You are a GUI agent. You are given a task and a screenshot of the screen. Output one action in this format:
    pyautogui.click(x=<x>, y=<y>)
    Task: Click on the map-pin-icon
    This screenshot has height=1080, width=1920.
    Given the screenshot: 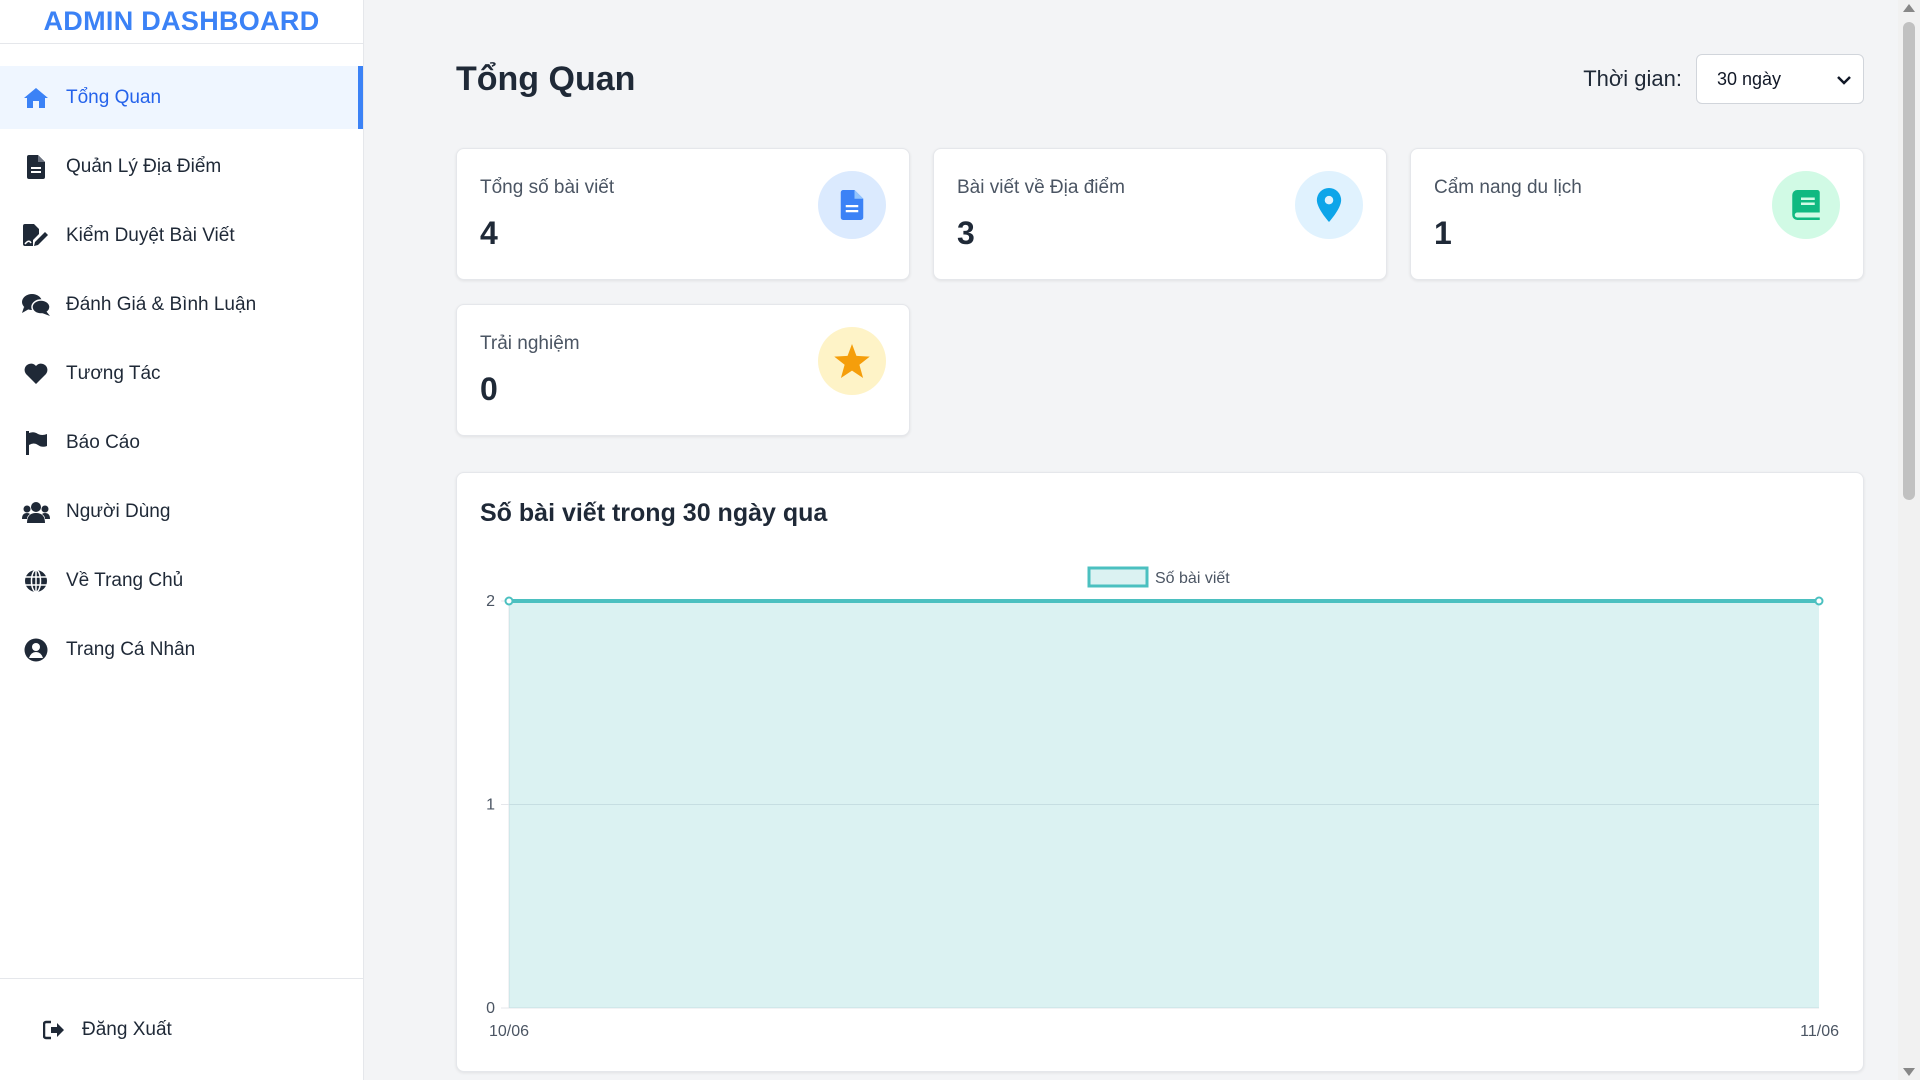 What is the action you would take?
    pyautogui.click(x=1329, y=205)
    